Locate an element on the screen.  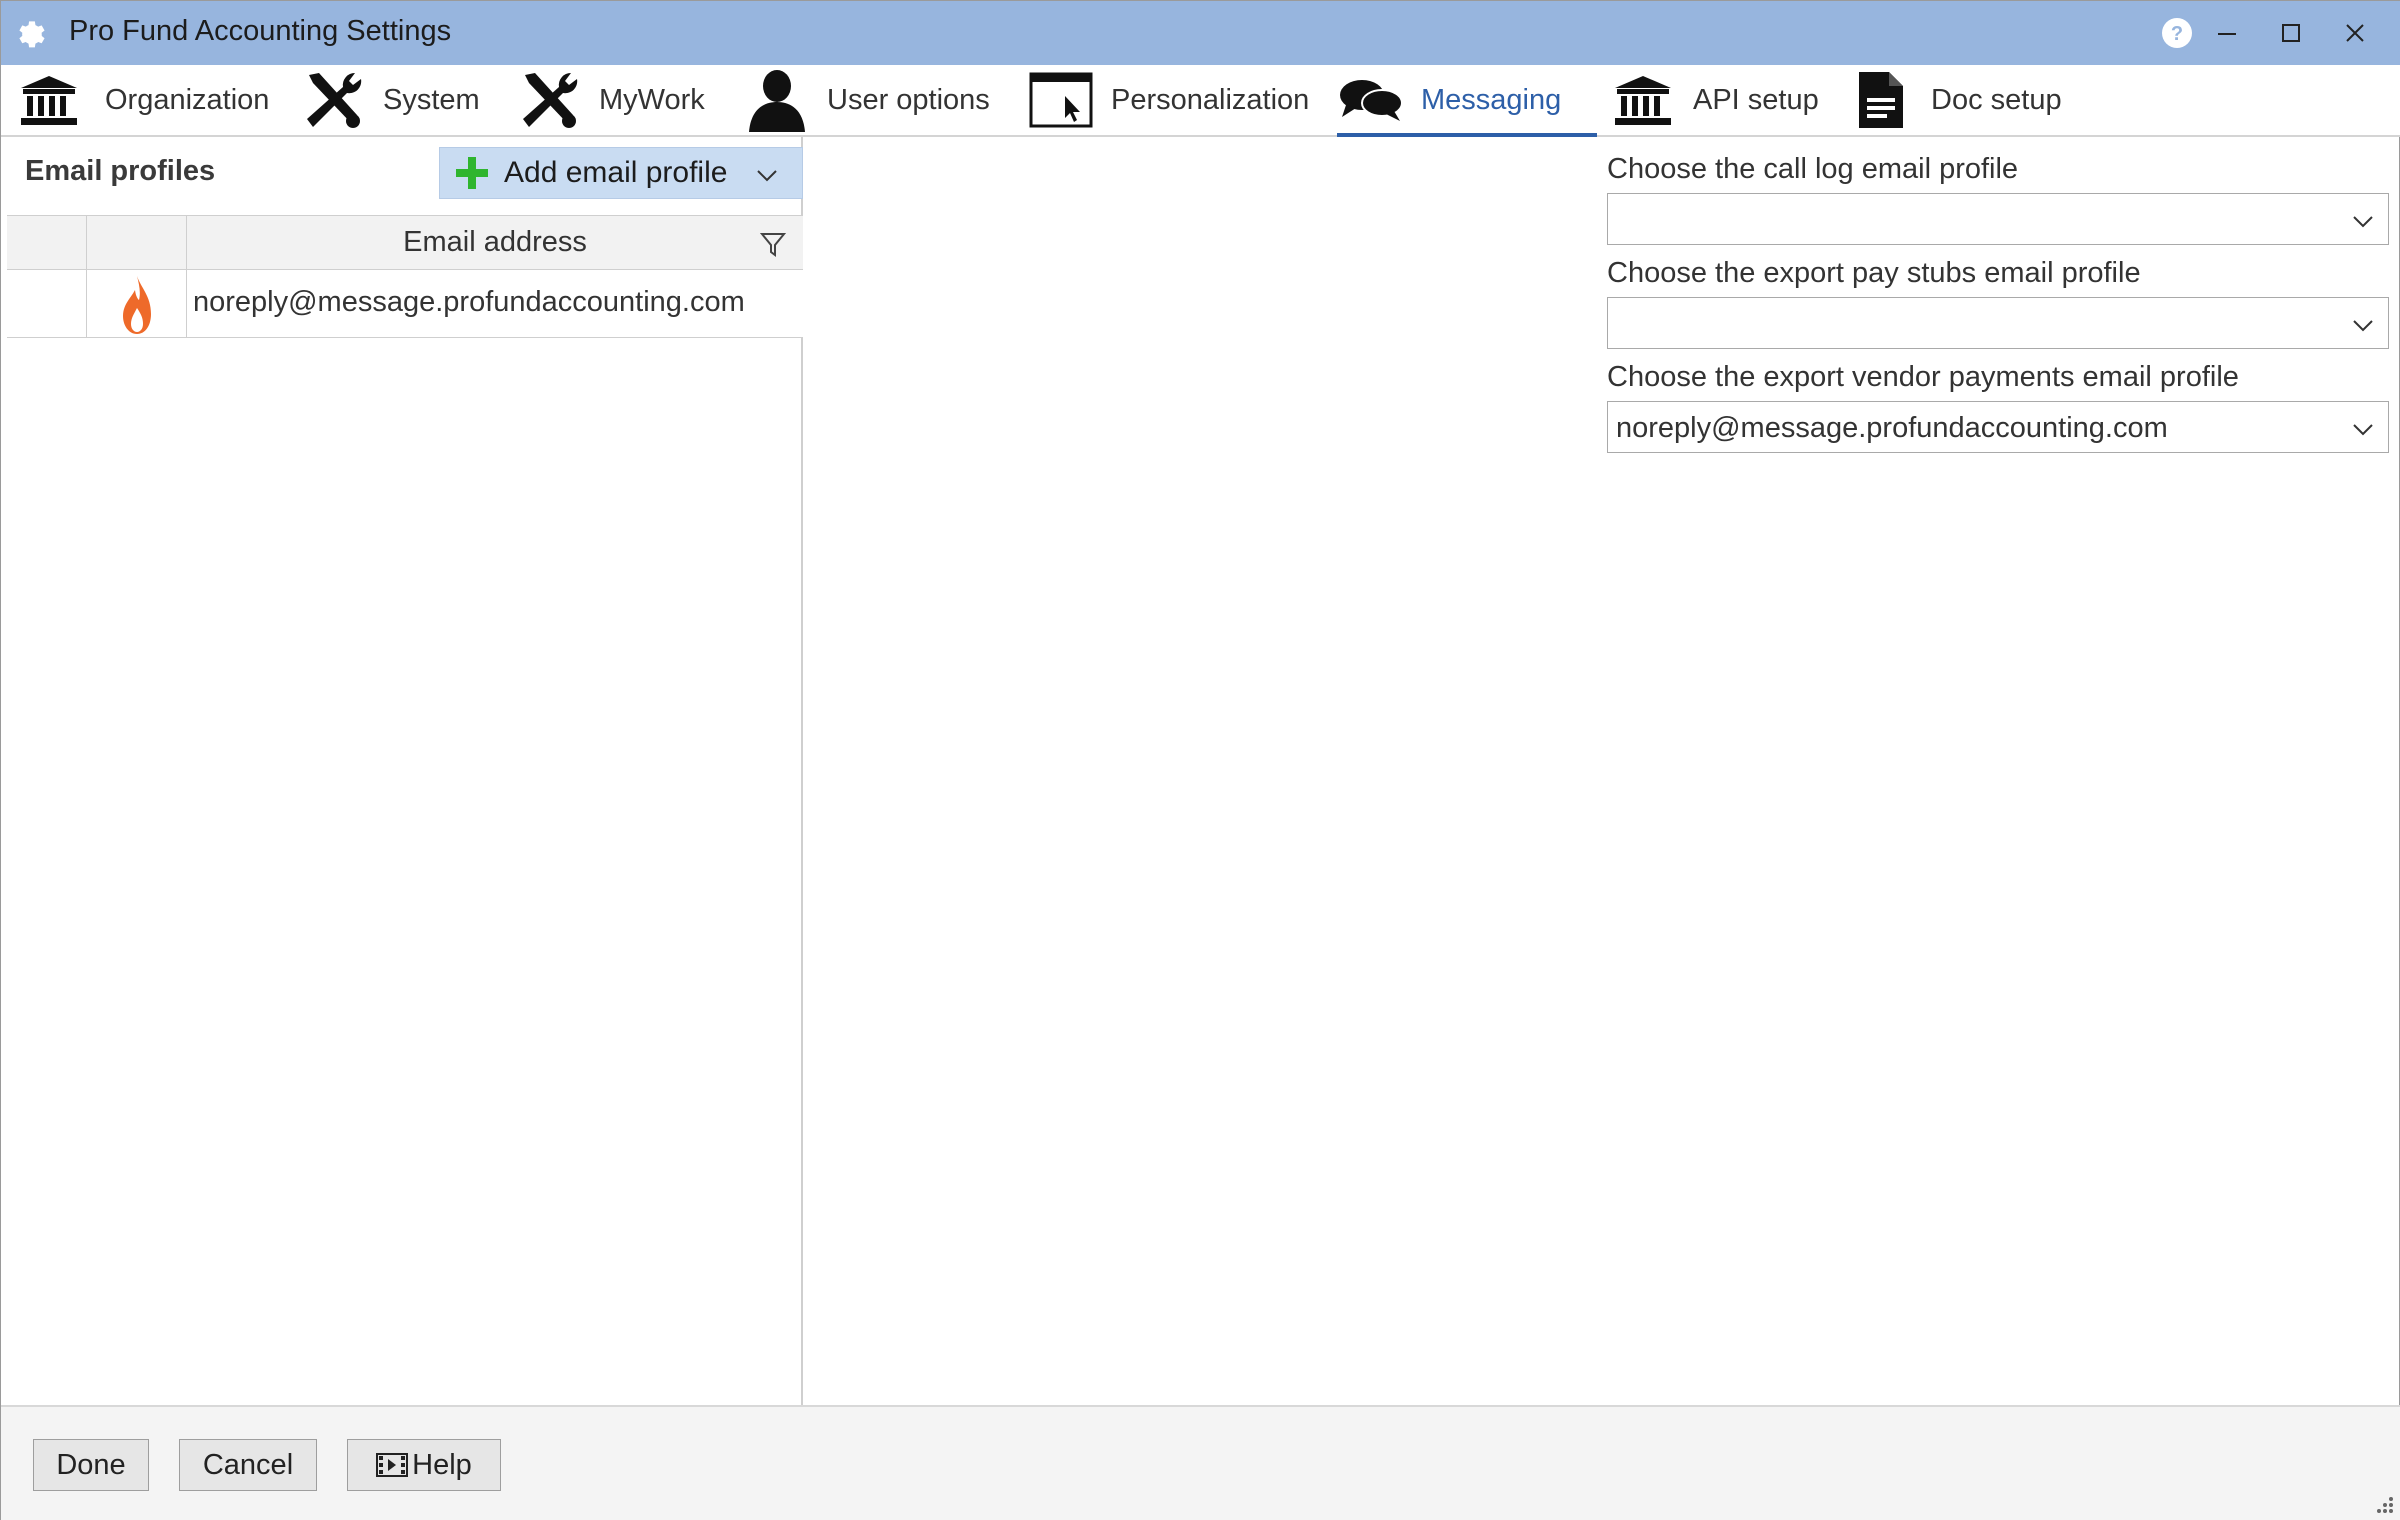
vendor-payments-value: noreply@message.profundaccounting.com is located at coordinates (1892, 428).